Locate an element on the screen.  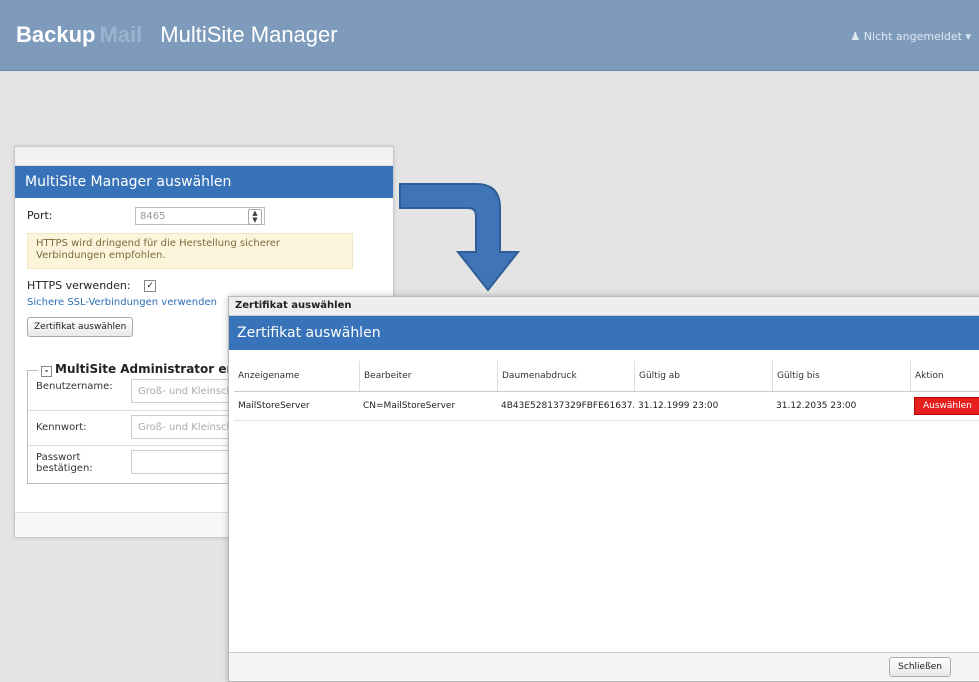
port-label: Port: is located at coordinates (40, 215).